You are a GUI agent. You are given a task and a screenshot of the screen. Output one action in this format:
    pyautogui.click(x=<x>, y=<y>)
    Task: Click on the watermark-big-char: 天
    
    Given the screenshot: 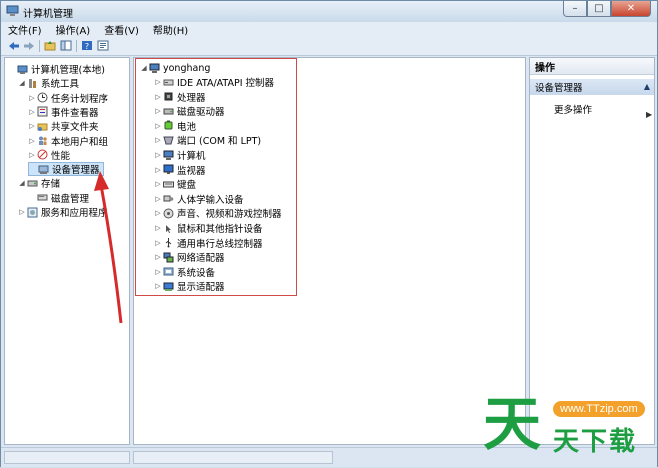 What is the action you would take?
    pyautogui.click(x=512, y=424)
    